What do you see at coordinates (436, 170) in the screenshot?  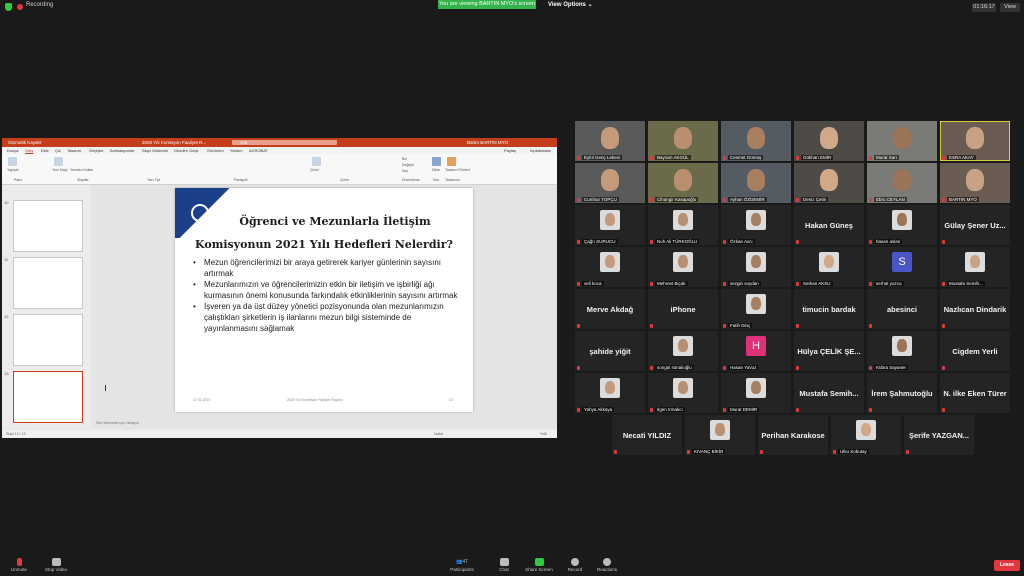 I see `ribbon-item: Dikte` at bounding box center [436, 170].